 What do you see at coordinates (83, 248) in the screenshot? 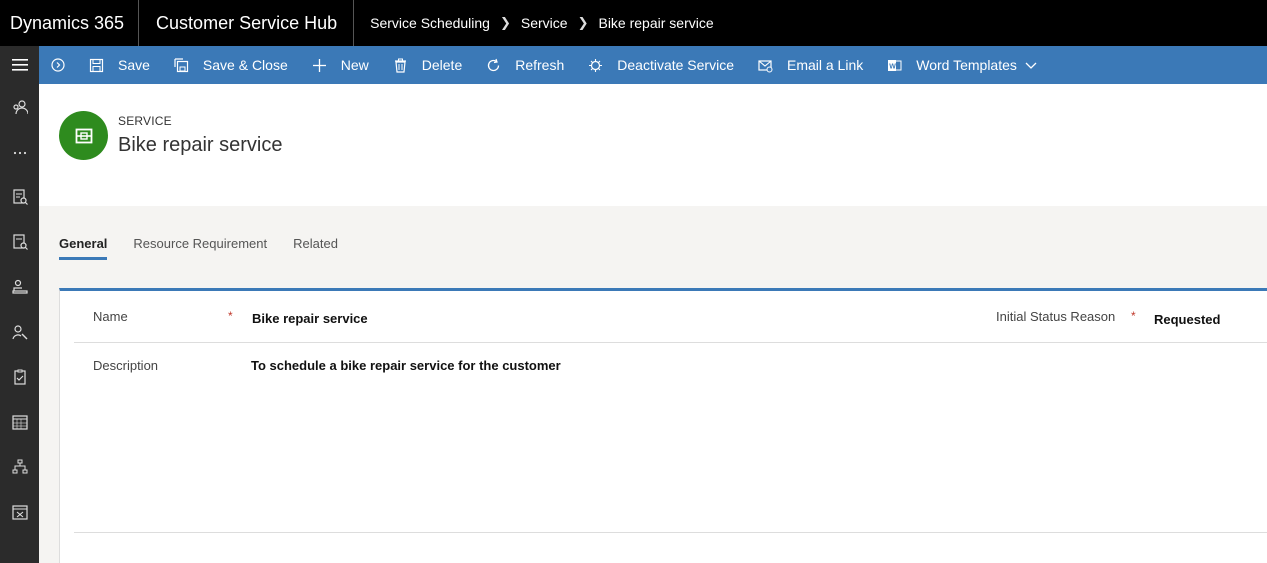
I see `tab-general: General` at bounding box center [83, 248].